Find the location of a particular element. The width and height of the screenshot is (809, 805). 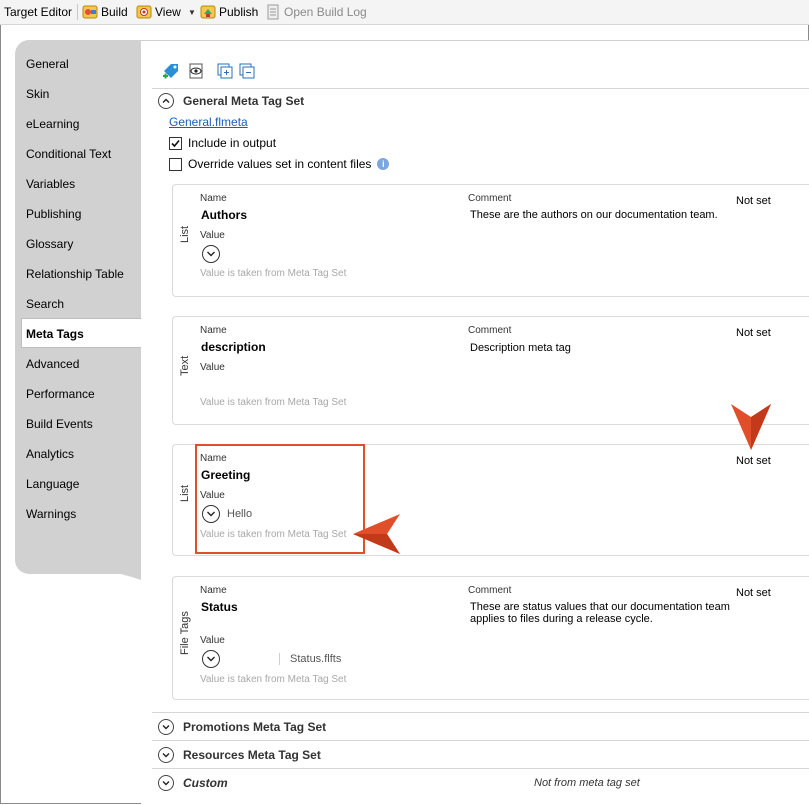

toolbar-separator is located at coordinates (77, 12).